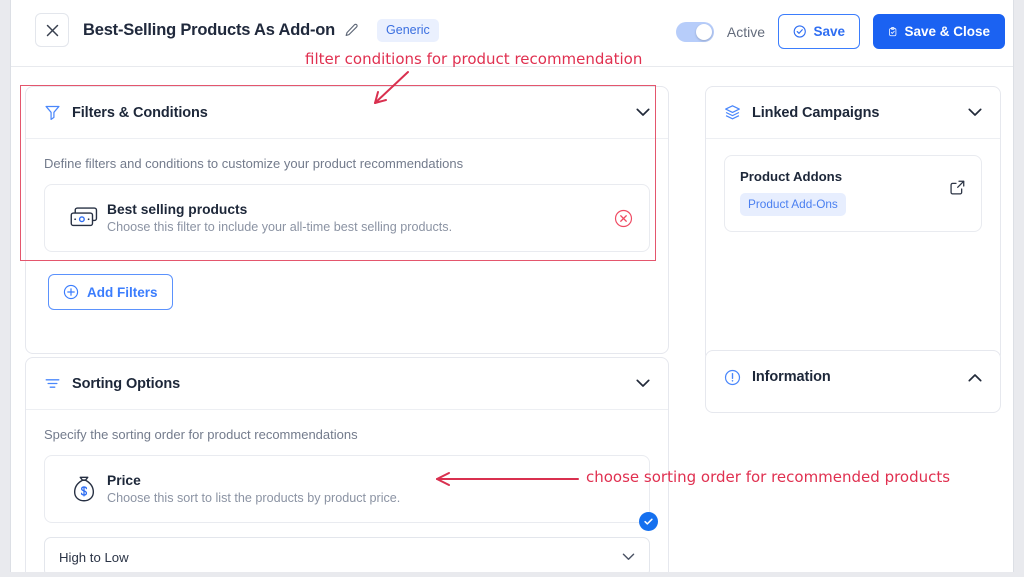 The image size is (1024, 577). Describe the element at coordinates (791, 377) in the screenshot. I see `information-card-title: Information` at that location.